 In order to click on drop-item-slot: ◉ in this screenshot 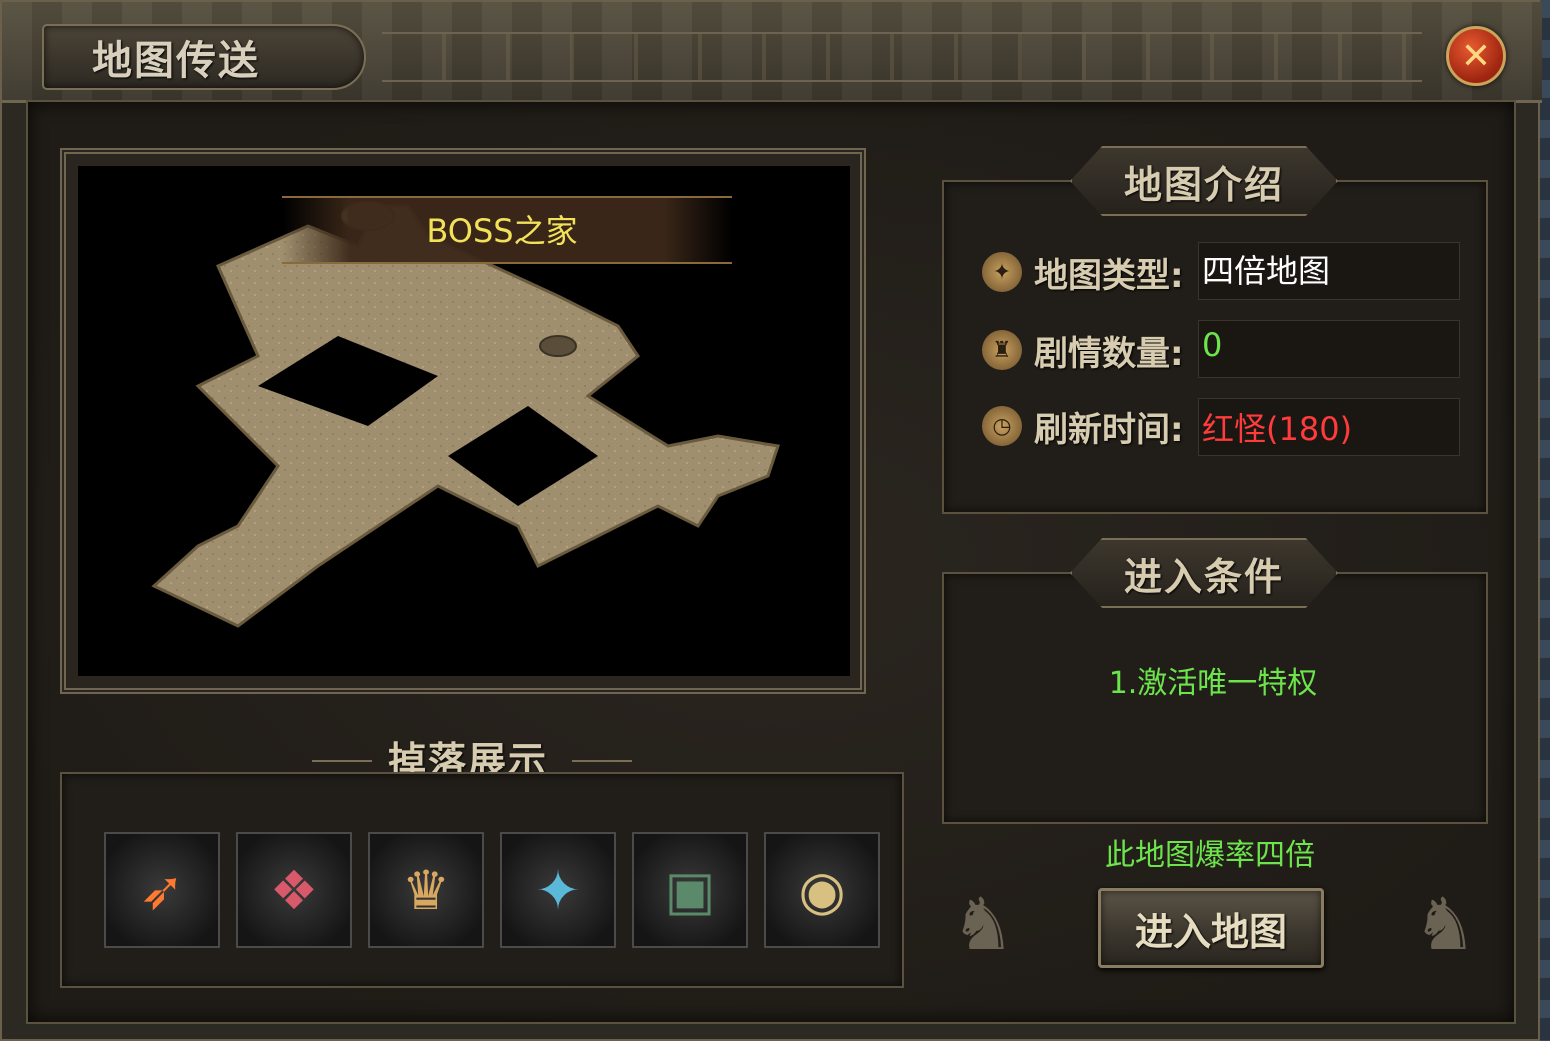, I will do `click(822, 890)`.